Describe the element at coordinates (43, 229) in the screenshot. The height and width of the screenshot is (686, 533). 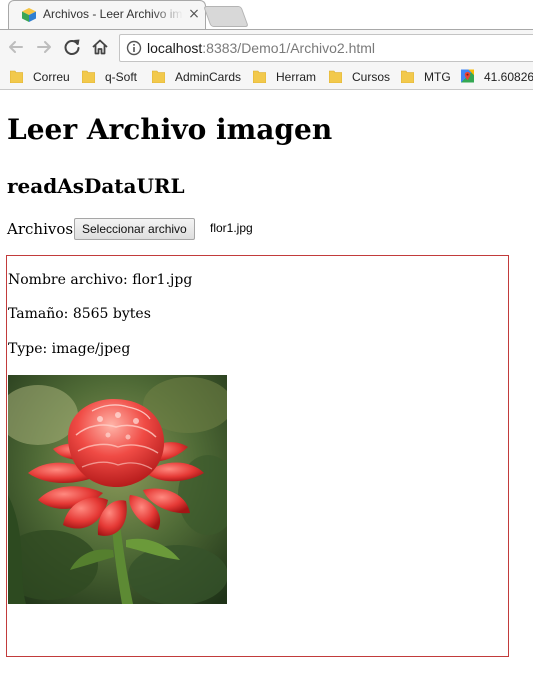
I see `file-input-label: Archivos:` at that location.